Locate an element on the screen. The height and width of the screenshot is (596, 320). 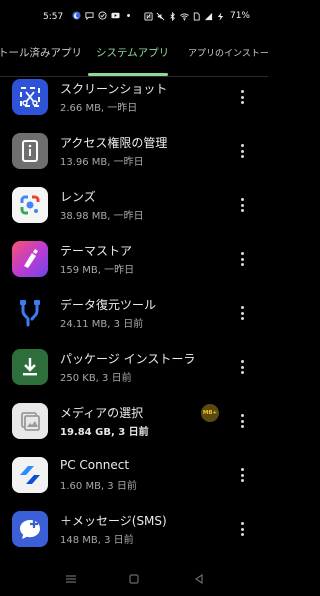
app-size-date: 13.96 MB, 一昨日 is located at coordinates (102, 162).